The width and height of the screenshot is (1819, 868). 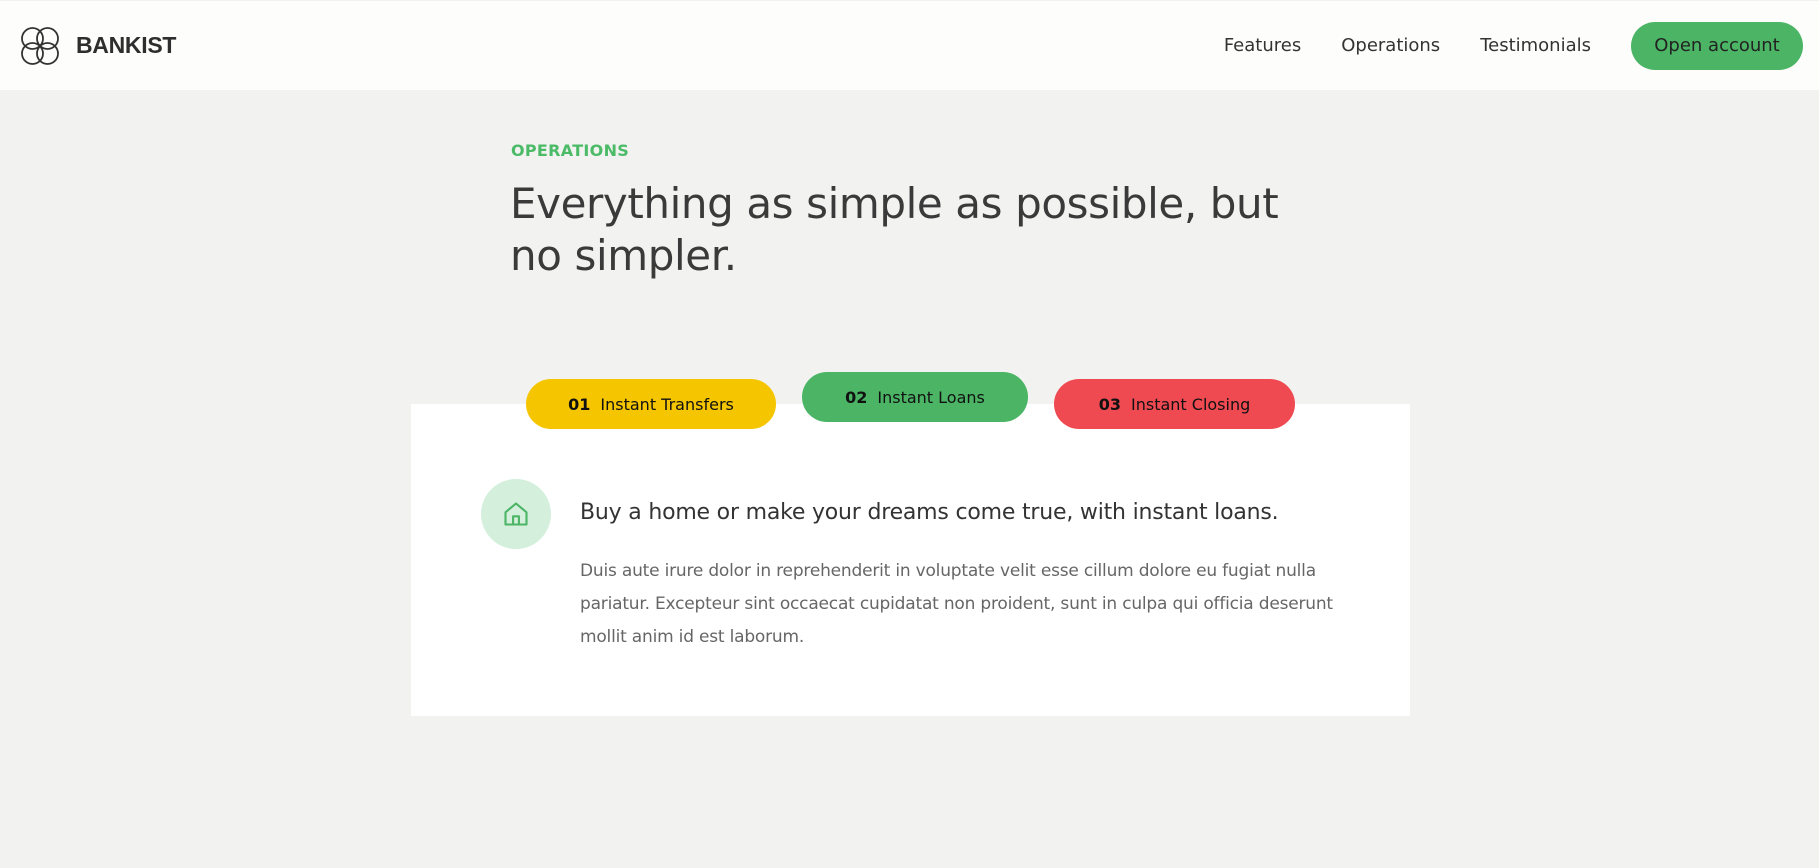 What do you see at coordinates (40, 45) in the screenshot?
I see `logo-rings-icon` at bounding box center [40, 45].